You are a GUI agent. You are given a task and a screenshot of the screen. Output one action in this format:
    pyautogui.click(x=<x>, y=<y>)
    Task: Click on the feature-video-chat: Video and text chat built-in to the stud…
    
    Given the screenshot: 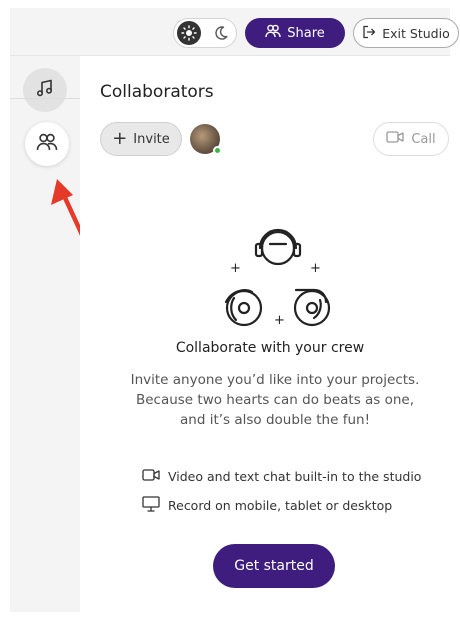 What is the action you would take?
    pyautogui.click(x=281, y=476)
    